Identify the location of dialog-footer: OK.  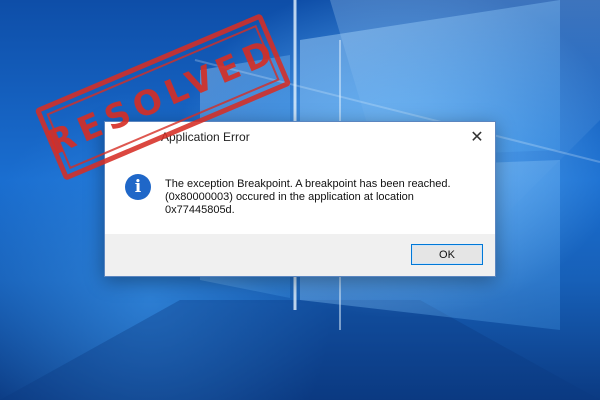
(300, 255).